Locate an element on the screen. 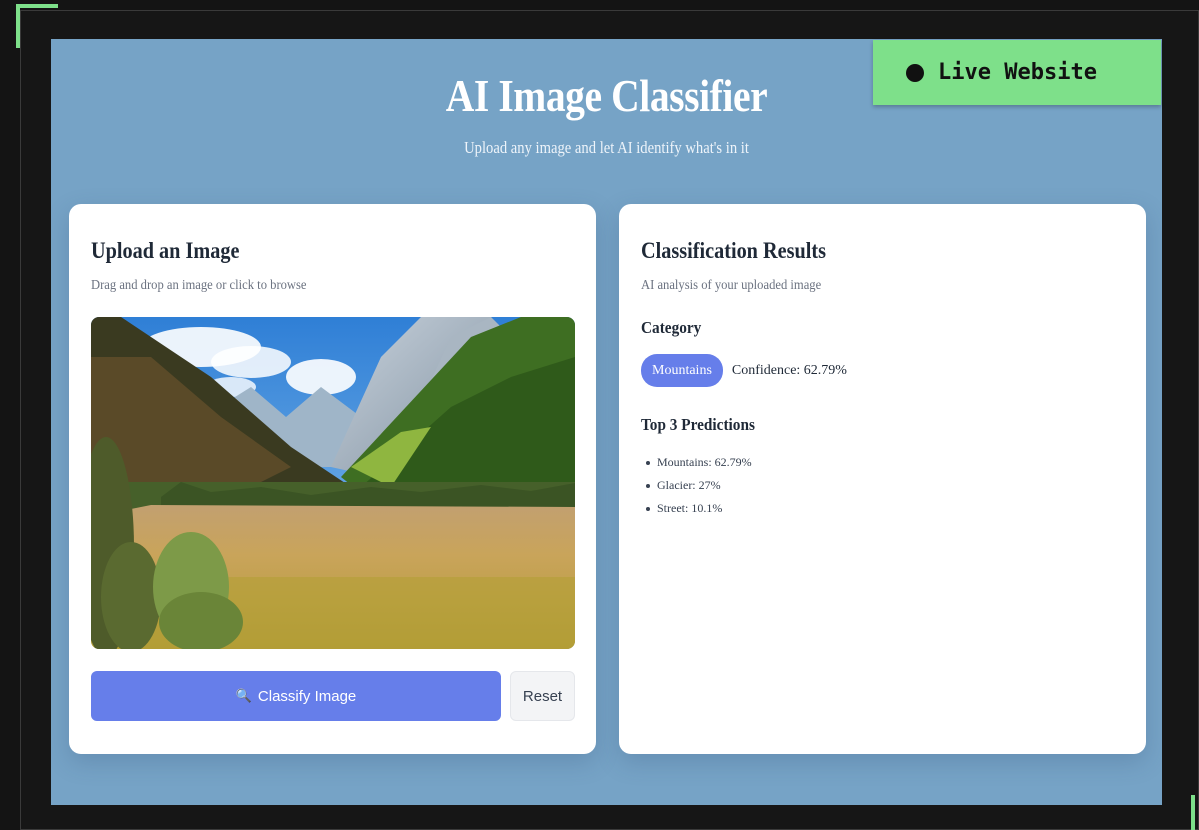  frame-corner-accent-bottom is located at coordinates (1193, 812).